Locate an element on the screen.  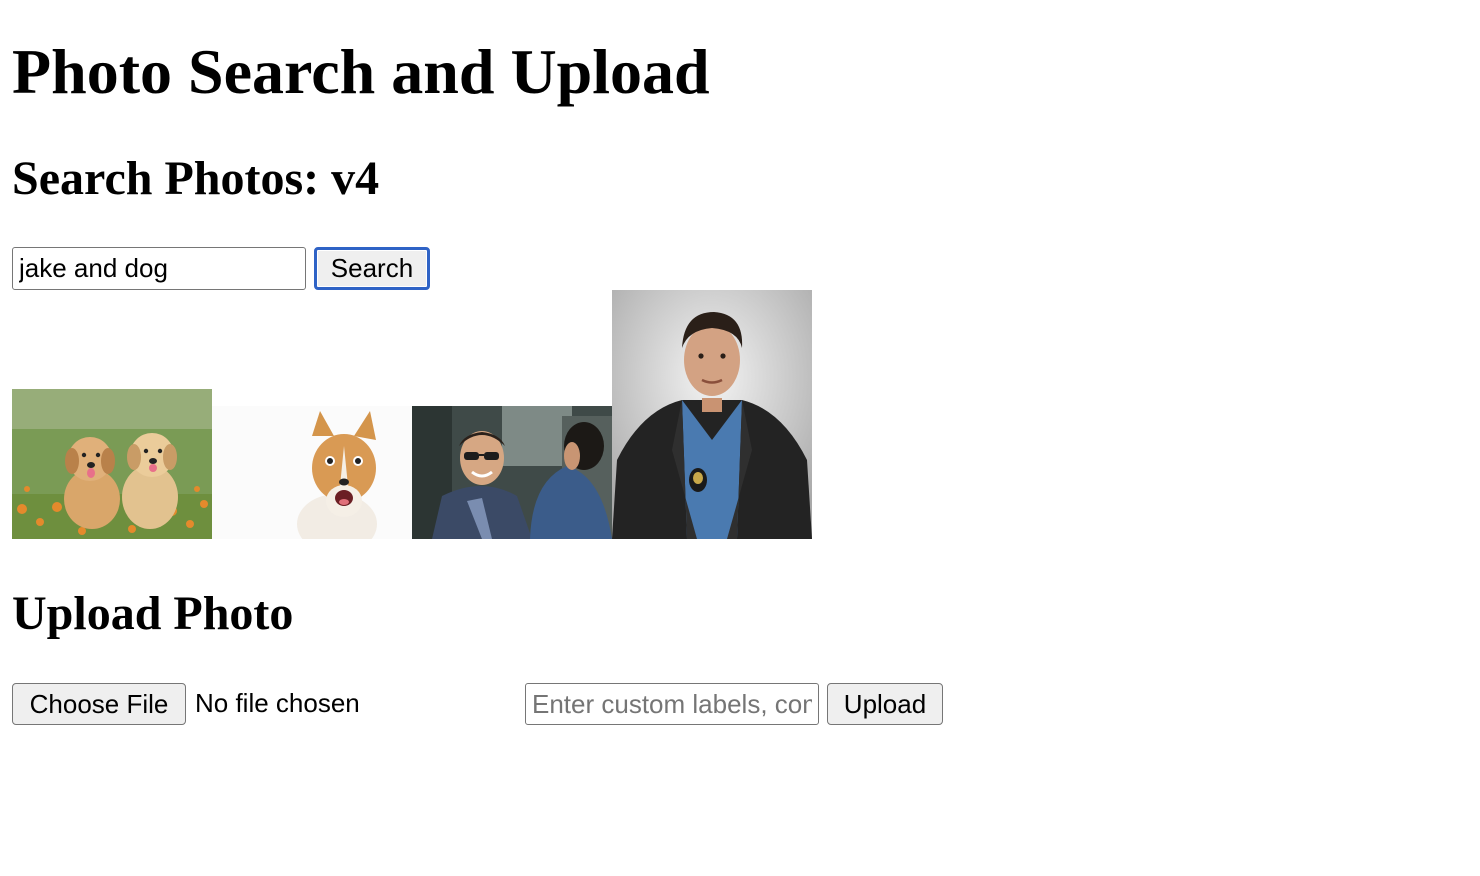
result-photo-puppies is located at coordinates (112, 464).